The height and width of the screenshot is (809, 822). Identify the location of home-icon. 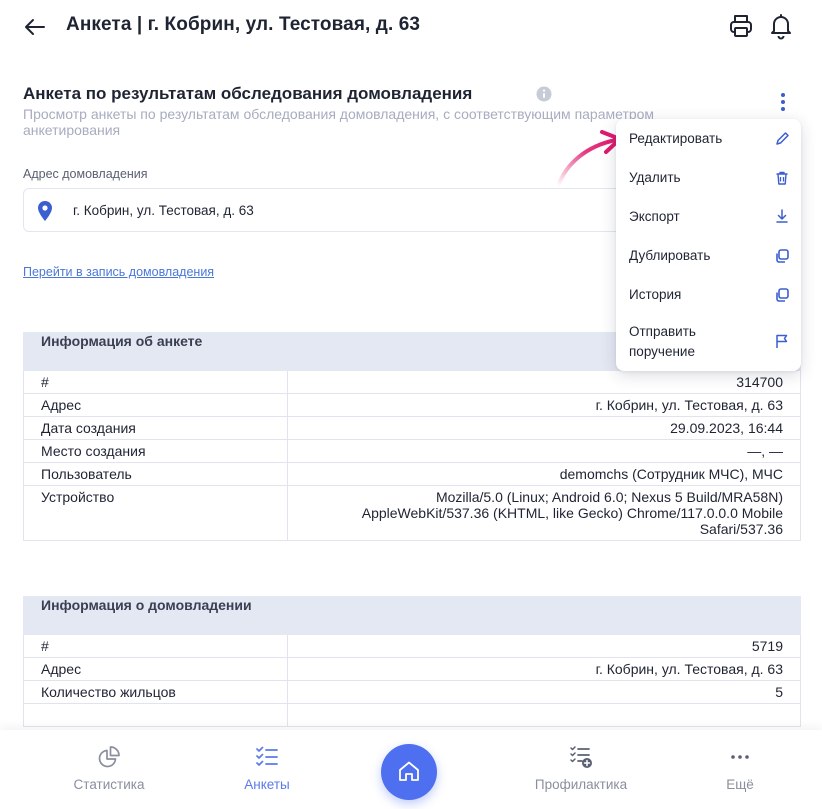
(409, 771).